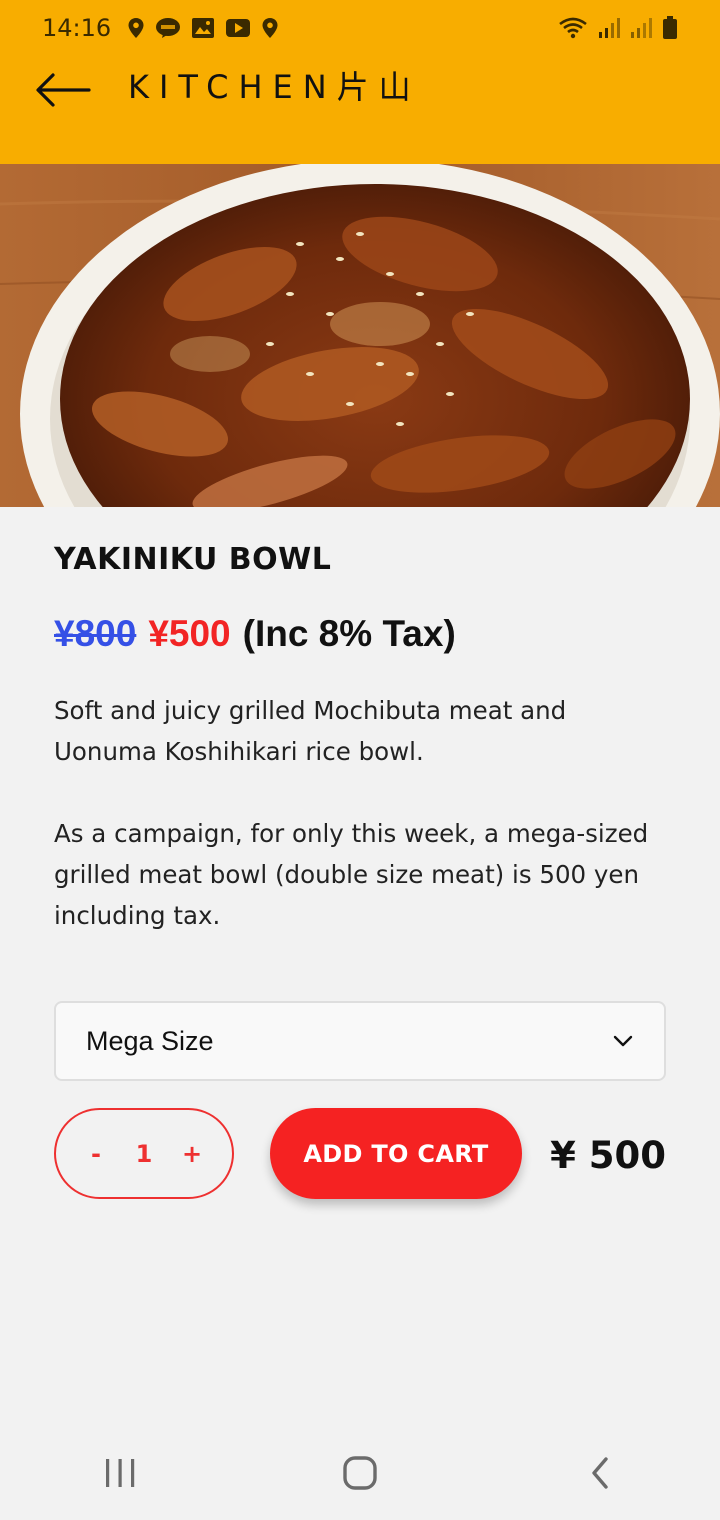 This screenshot has width=720, height=1520. I want to click on quantity-stepper: - 1 +, so click(144, 1153).